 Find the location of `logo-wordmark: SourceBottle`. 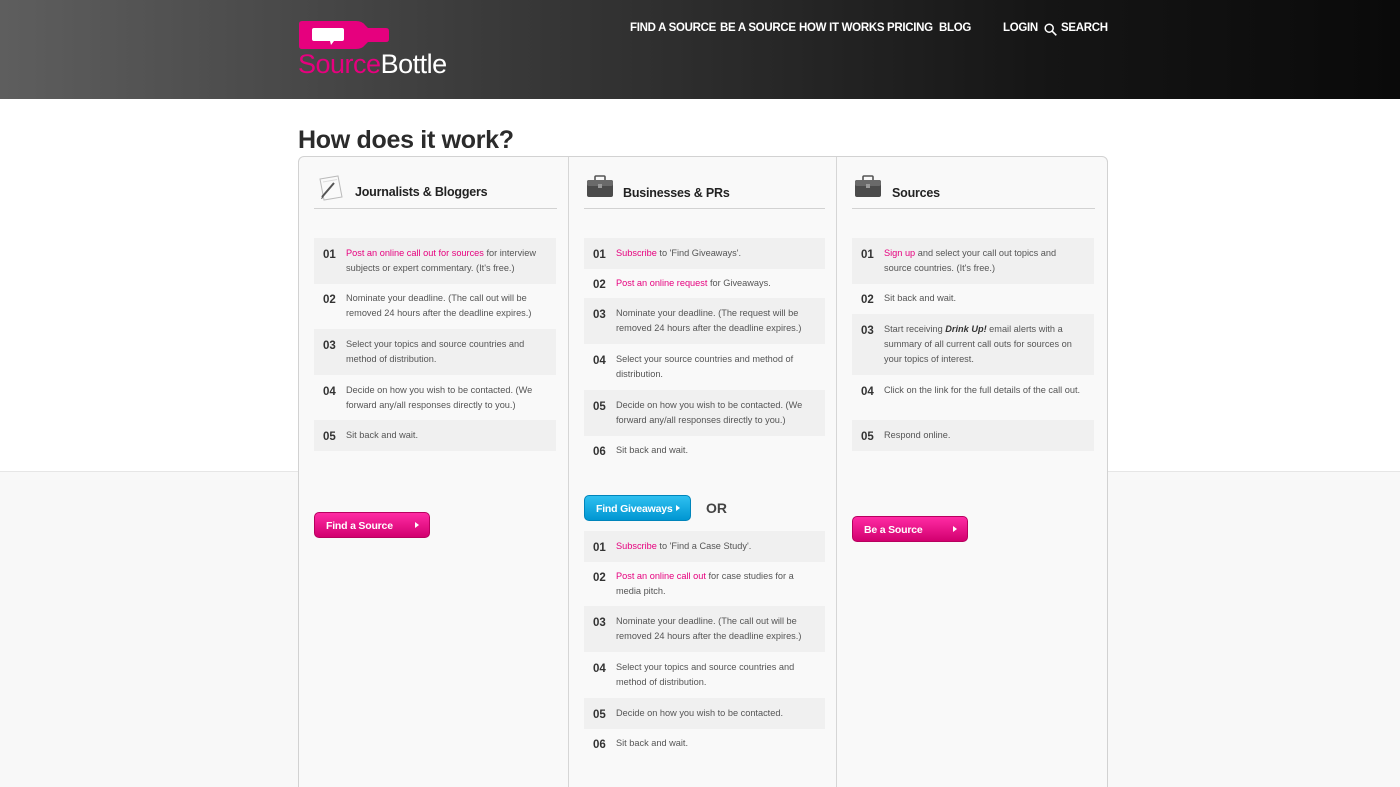

logo-wordmark: SourceBottle is located at coordinates (372, 64).